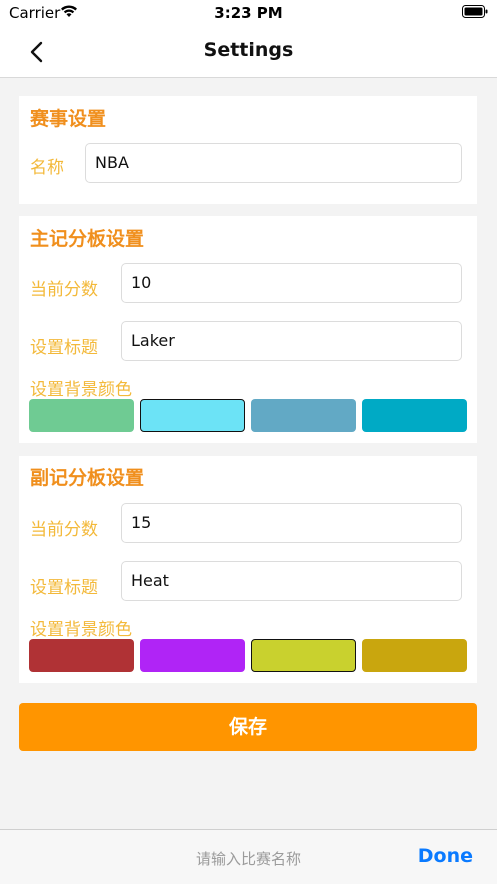  Describe the element at coordinates (64, 290) in the screenshot. I see `home-score-label: 当前分数` at that location.